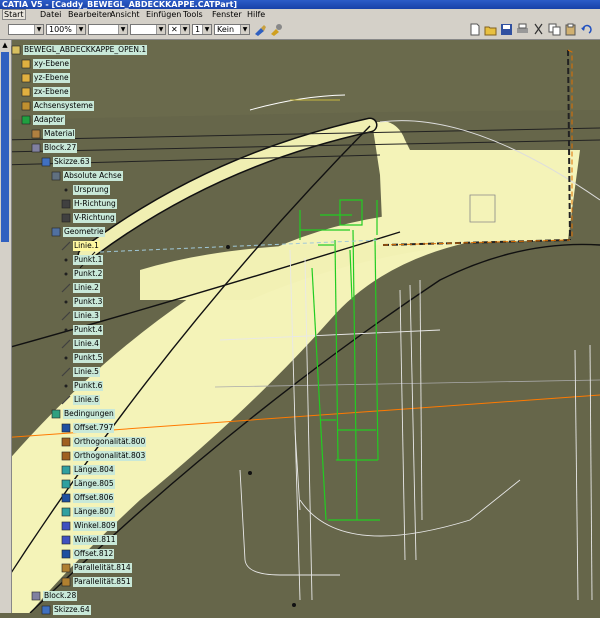 Image resolution: width=600 pixels, height=618 pixels. Describe the element at coordinates (86, 288) in the screenshot. I see `tree-node-label: Linie.2` at that location.